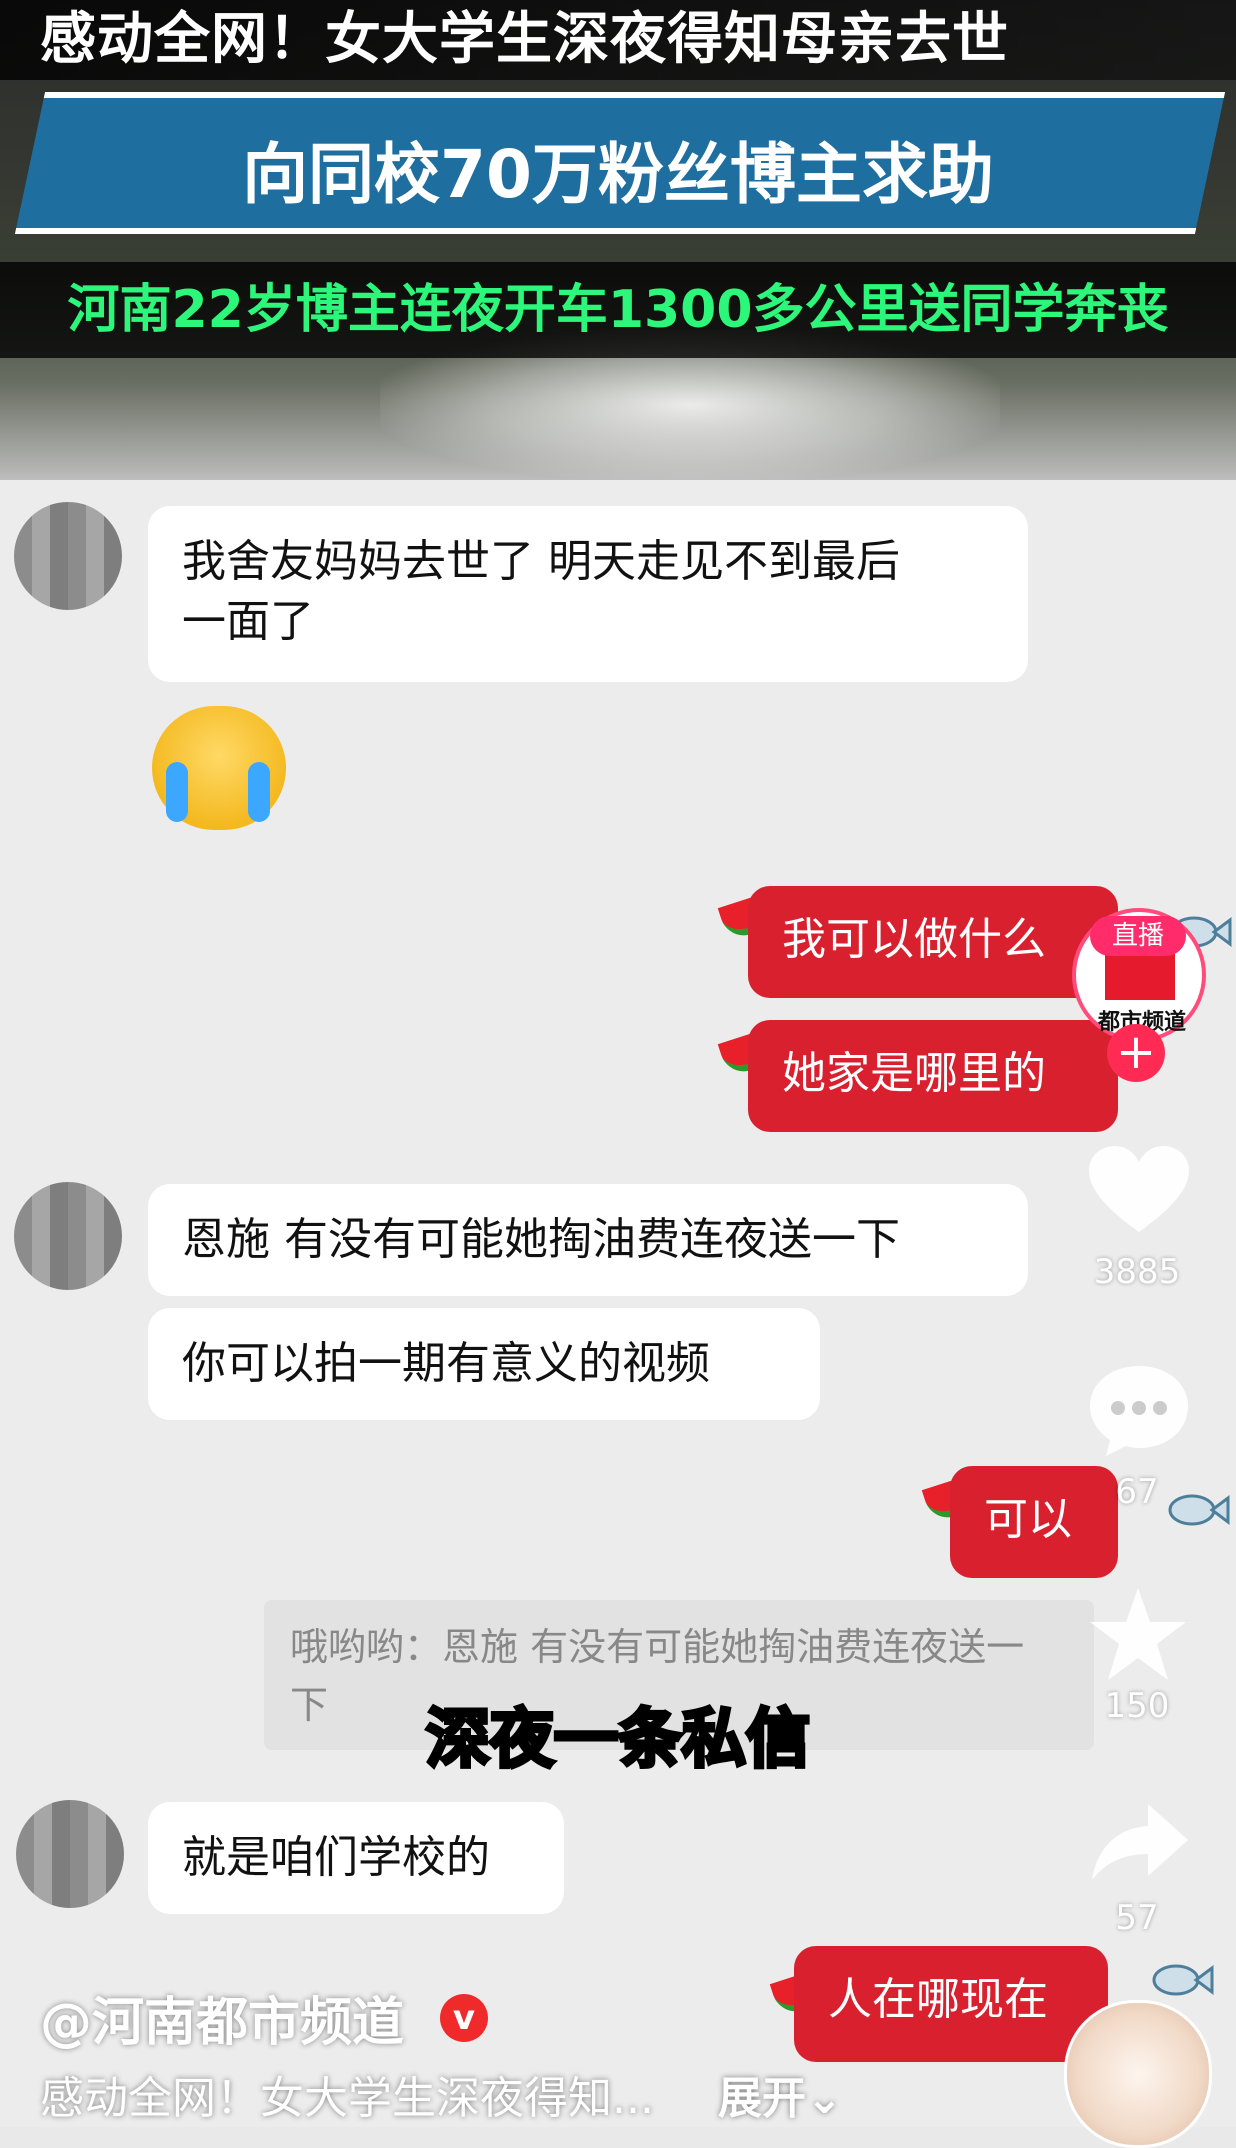 This screenshot has width=1236, height=2148. I want to click on expand-button: 展开⌄, so click(780, 2094).